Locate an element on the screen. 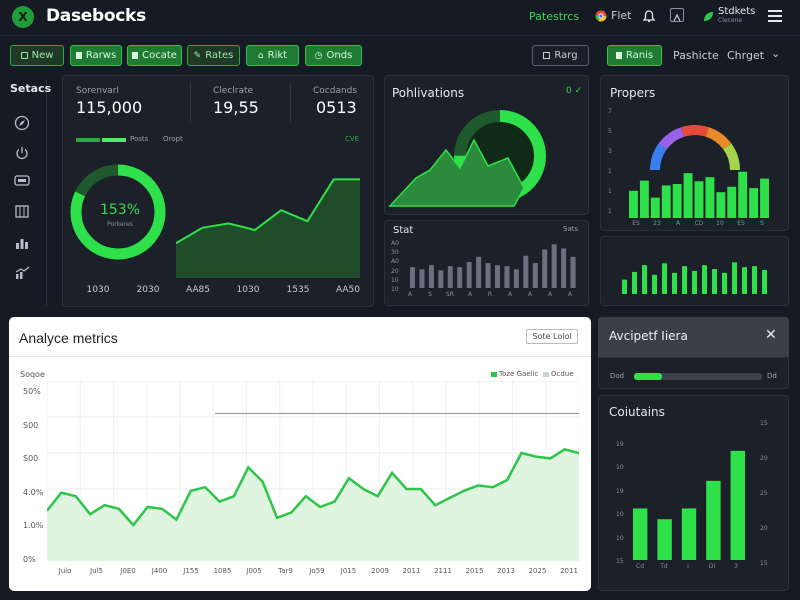 The height and width of the screenshot is (600, 800). menu-icon is located at coordinates (775, 16).